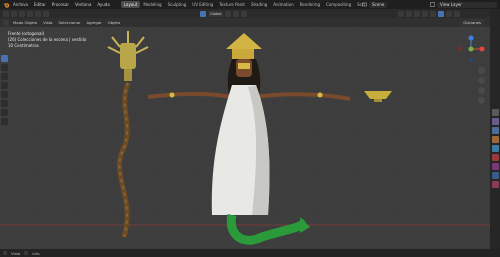  I want to click on orientation-icon, so click(203, 13).